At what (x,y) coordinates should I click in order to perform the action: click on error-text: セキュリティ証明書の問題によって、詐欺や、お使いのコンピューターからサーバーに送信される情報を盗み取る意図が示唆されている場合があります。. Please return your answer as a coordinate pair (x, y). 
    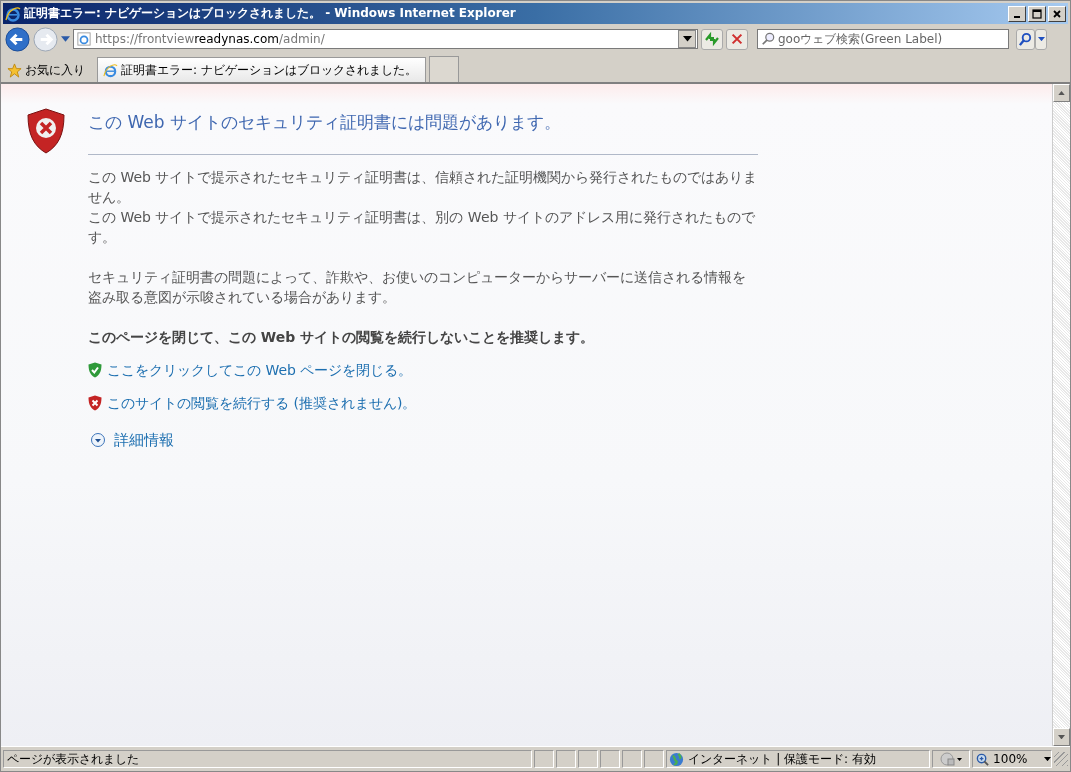
    Looking at the image, I should click on (417, 287).